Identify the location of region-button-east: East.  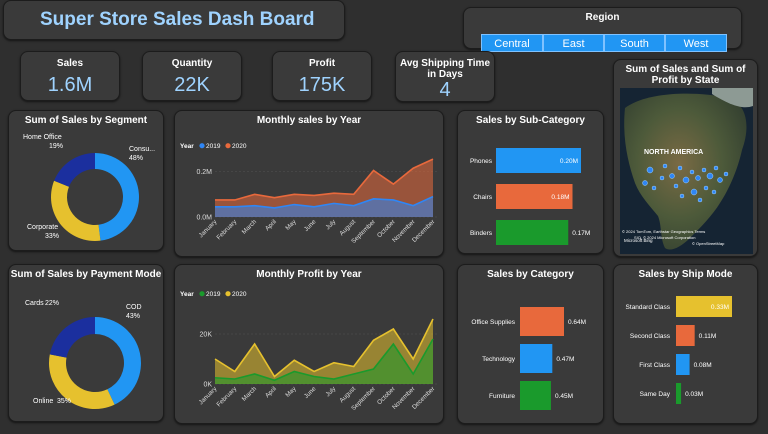
(573, 43).